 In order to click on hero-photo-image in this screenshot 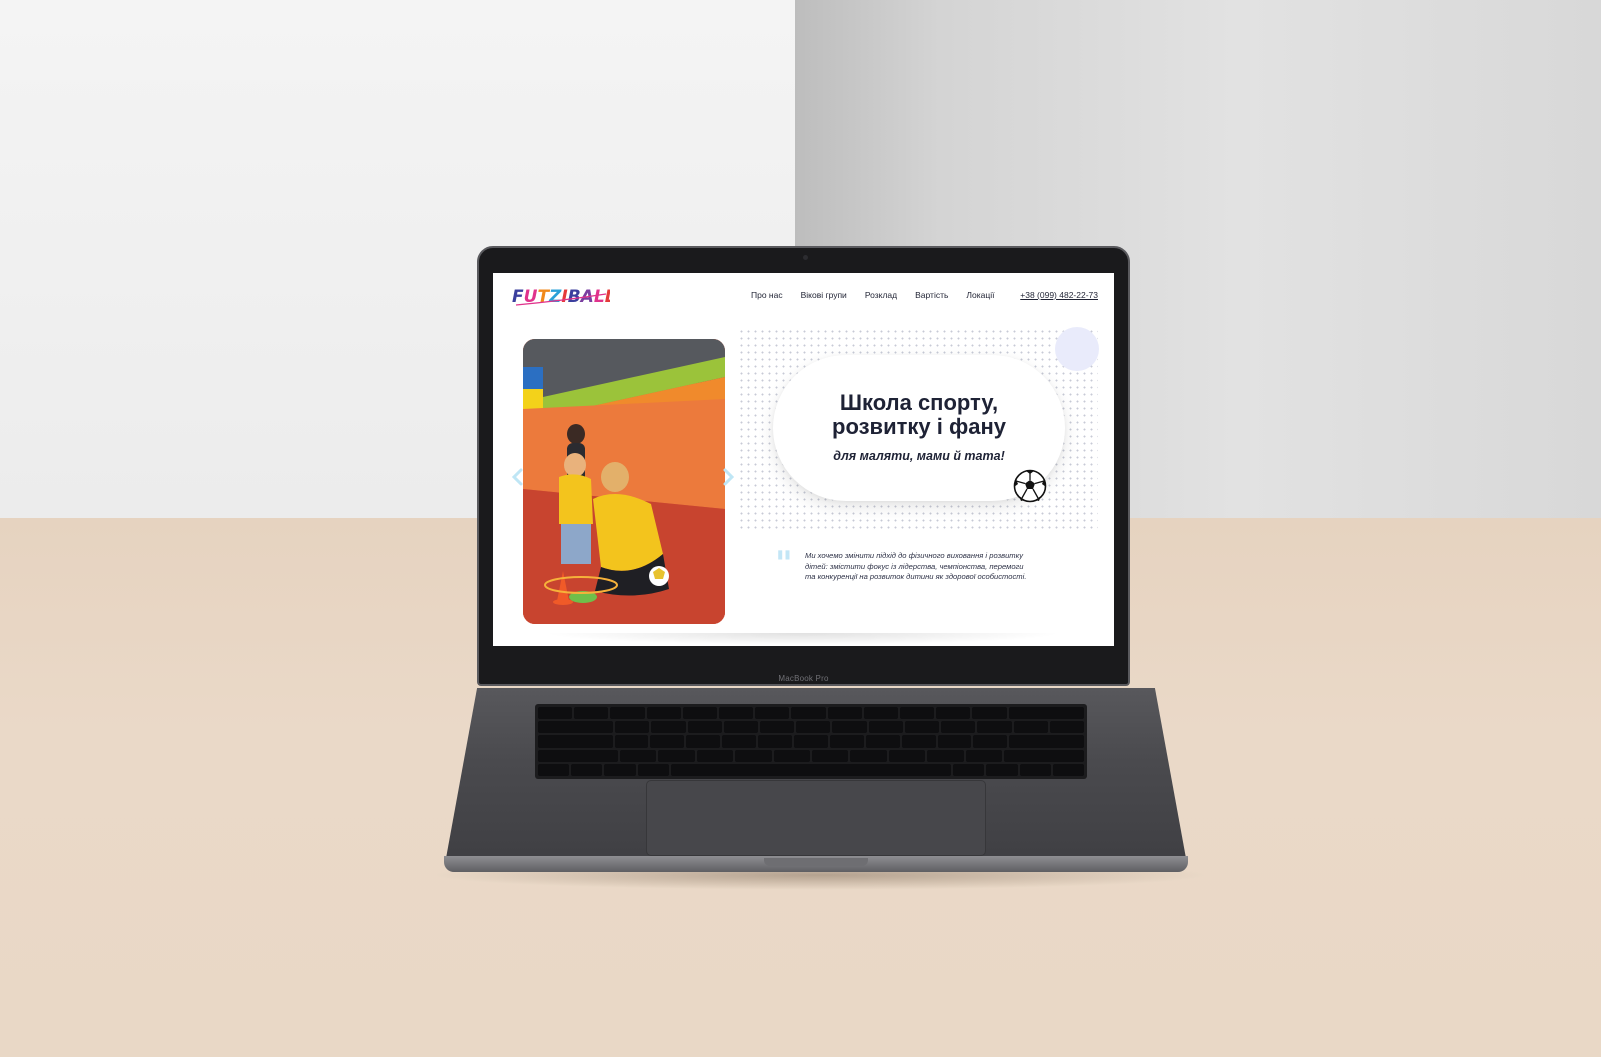, I will do `click(624, 481)`.